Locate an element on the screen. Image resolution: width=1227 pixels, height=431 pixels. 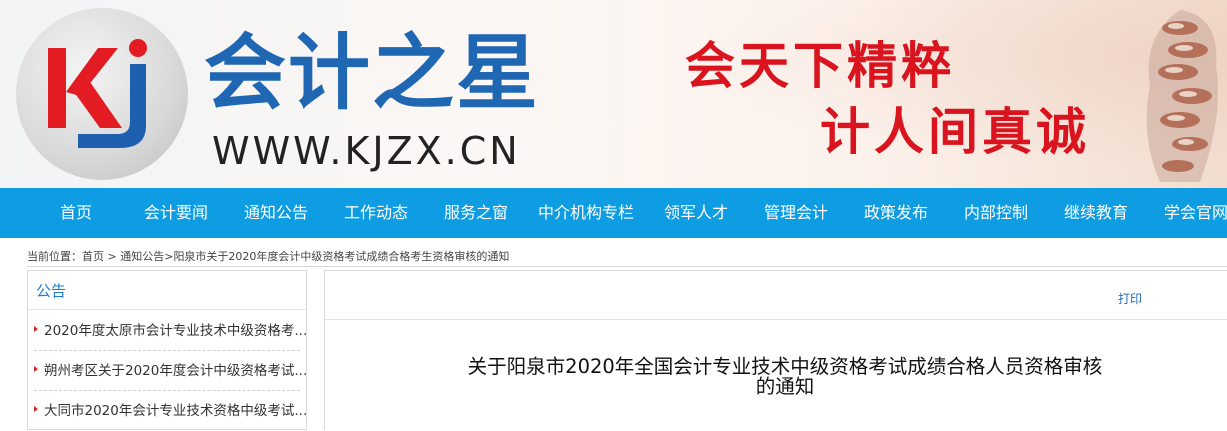
article-title-line-2: 的通知 is located at coordinates (785, 386).